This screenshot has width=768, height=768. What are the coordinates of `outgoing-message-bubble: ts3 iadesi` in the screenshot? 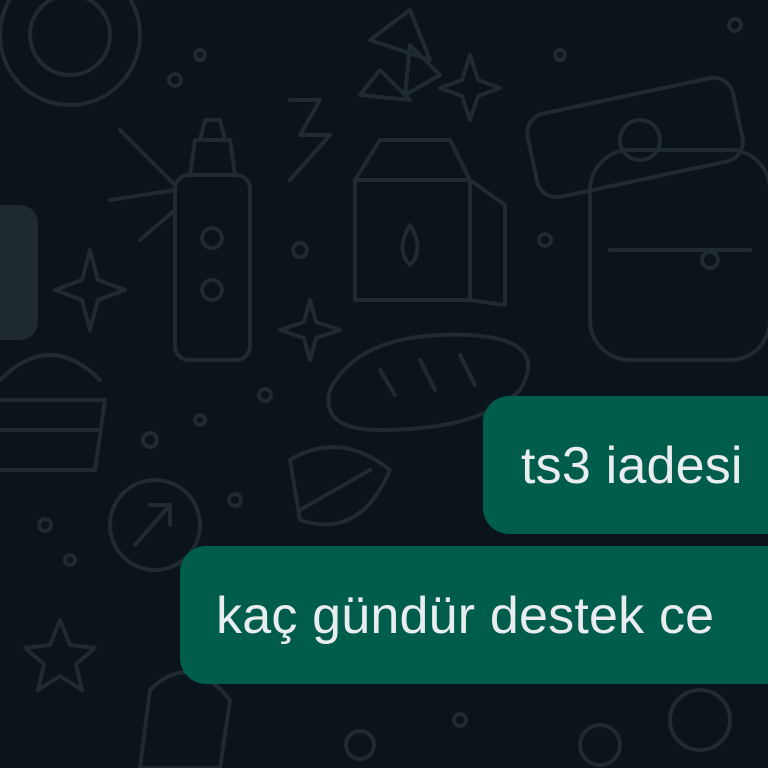 It's located at (625, 465).